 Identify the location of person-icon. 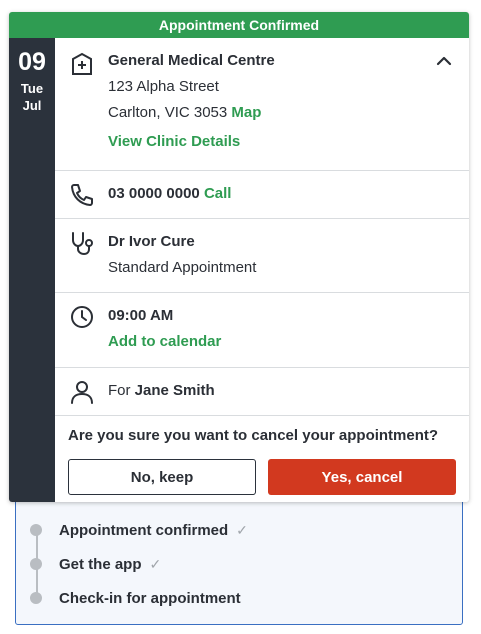
(82, 392).